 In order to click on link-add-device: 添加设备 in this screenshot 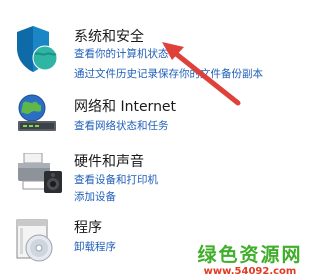, I will do `click(95, 196)`.